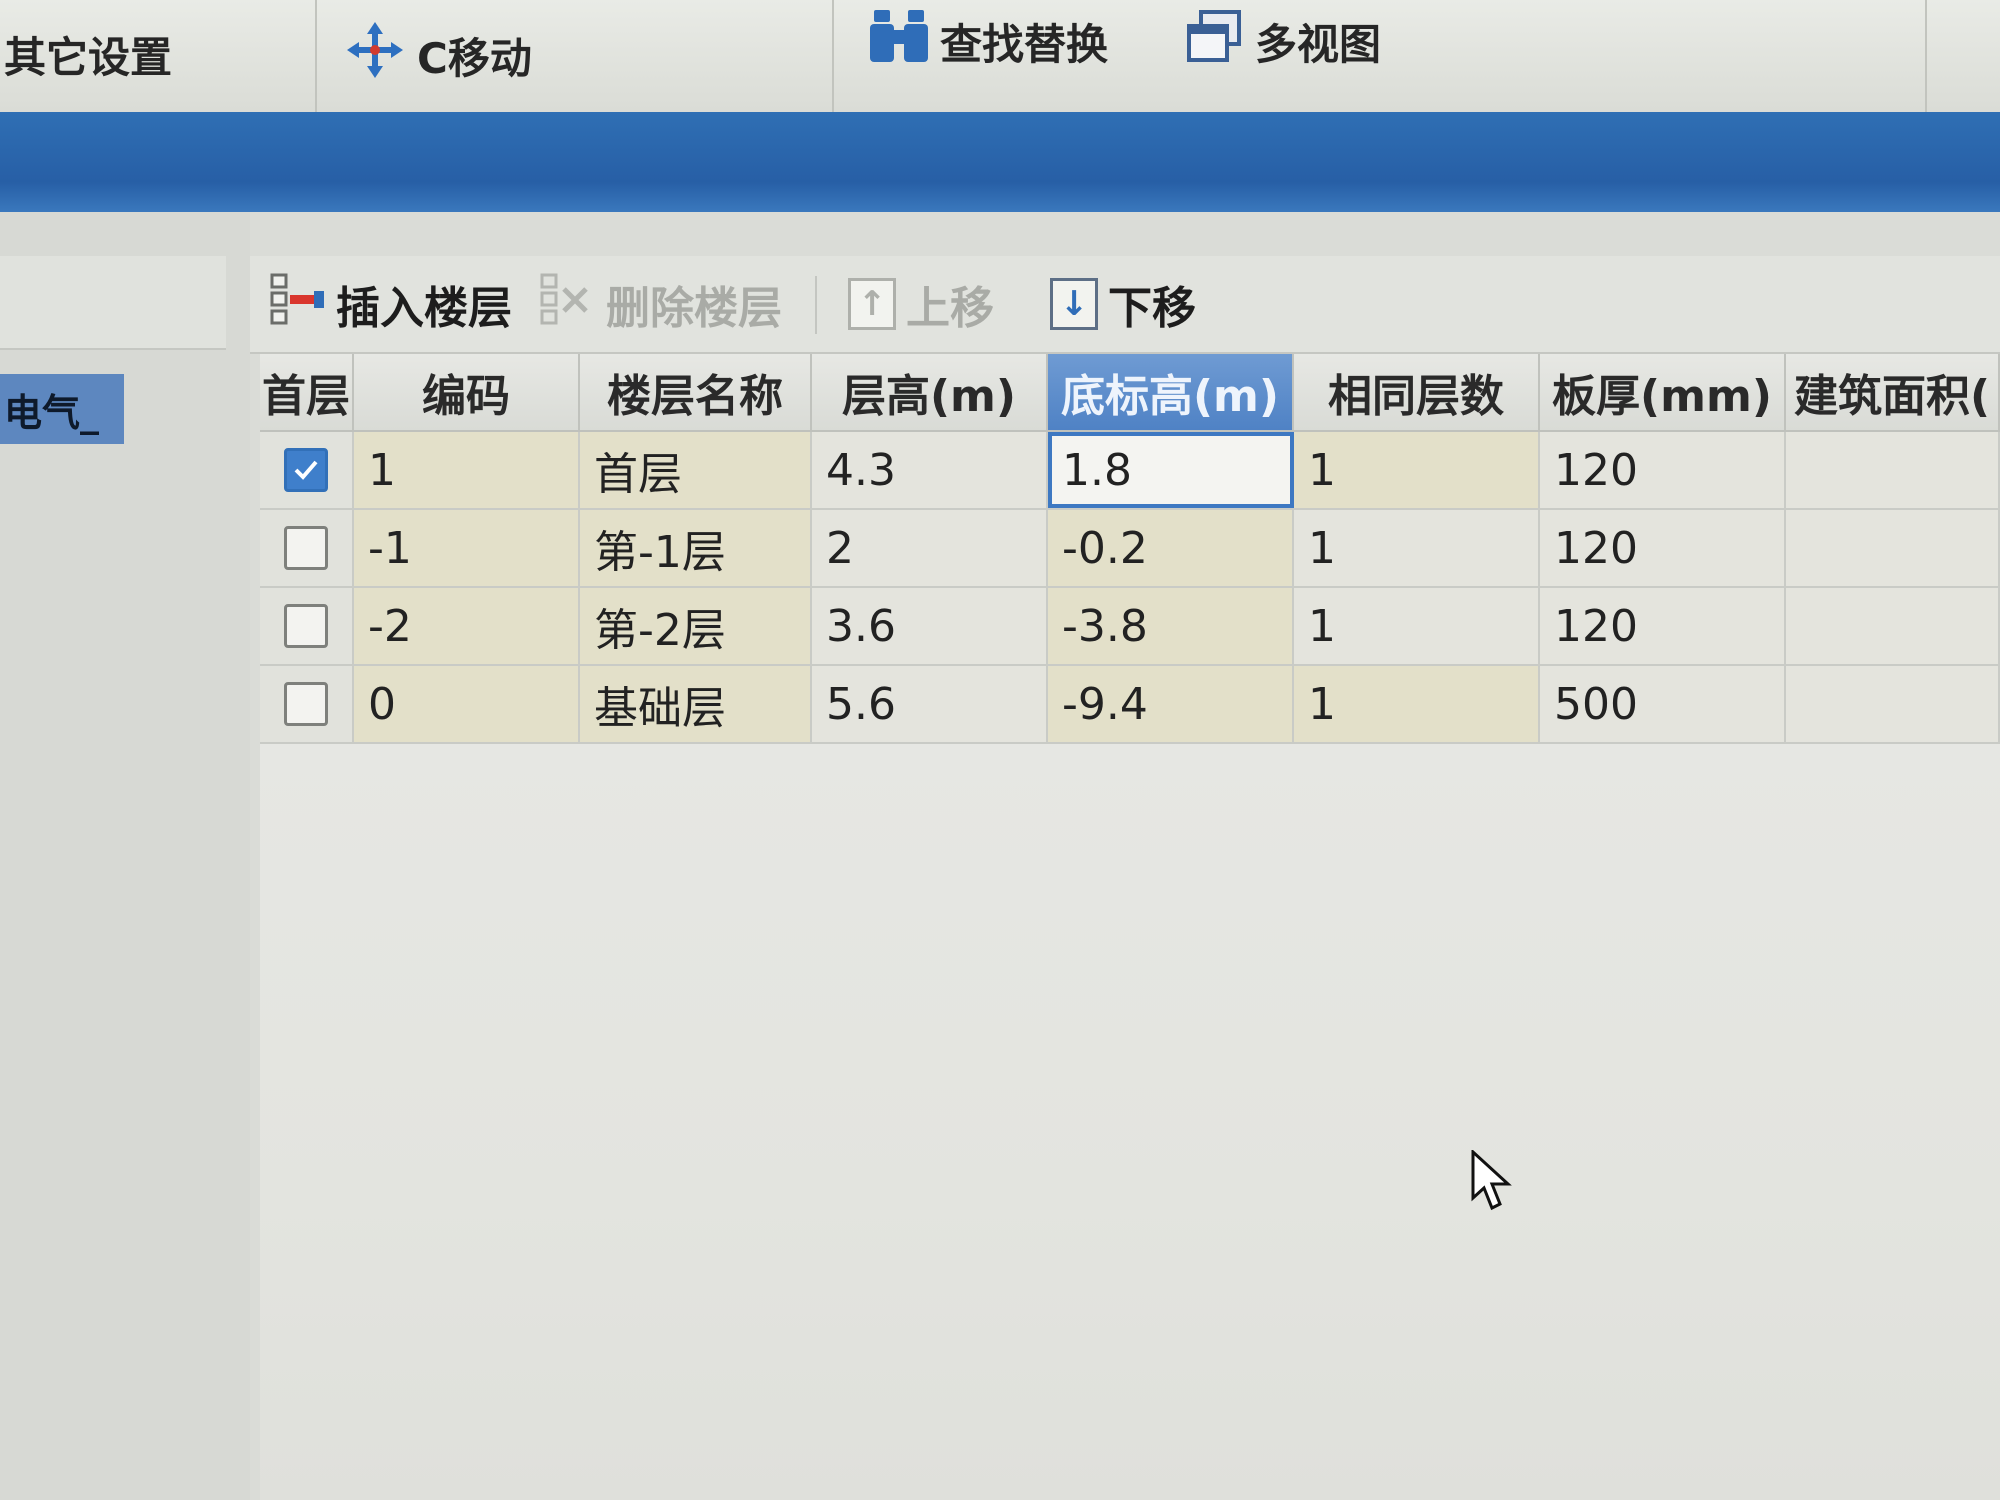 This screenshot has height=1500, width=2000. Describe the element at coordinates (1074, 304) in the screenshot. I see `arrow-down-icon: ↓` at that location.